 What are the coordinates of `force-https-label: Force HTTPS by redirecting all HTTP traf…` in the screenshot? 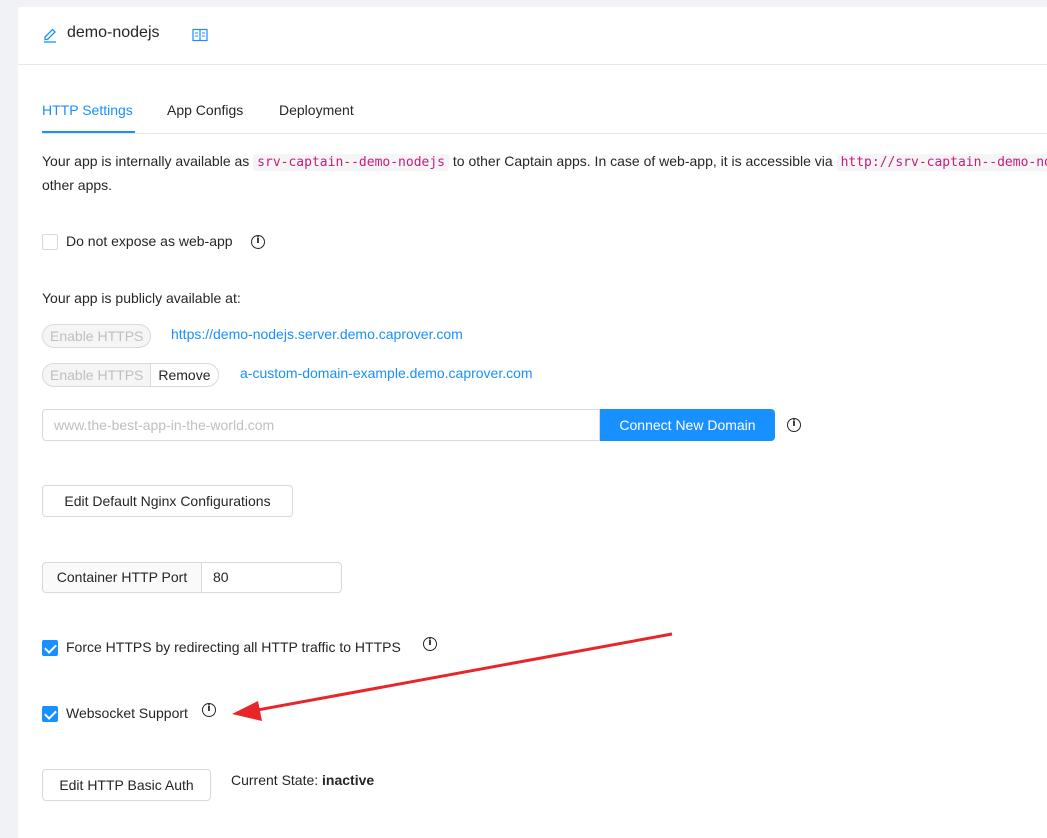 It's located at (233, 647).